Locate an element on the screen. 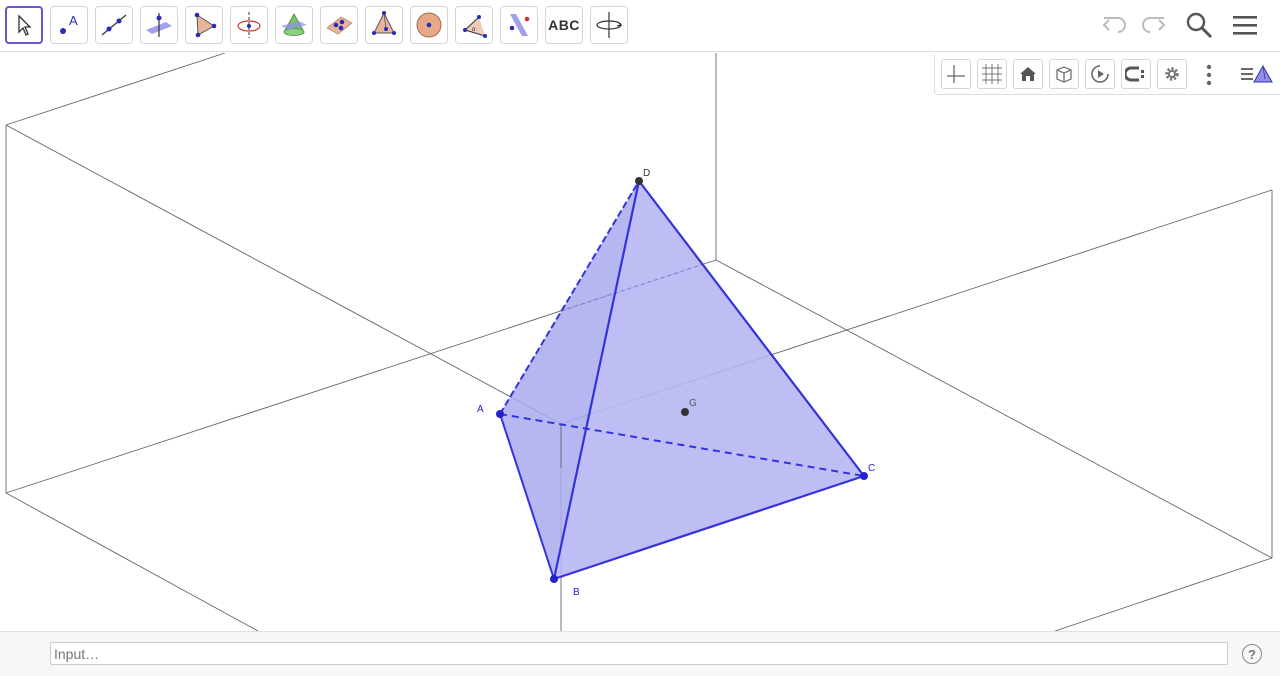 Image resolution: width=1280 pixels, height=676 pixels. rotate-view-tool-button is located at coordinates (609, 25).